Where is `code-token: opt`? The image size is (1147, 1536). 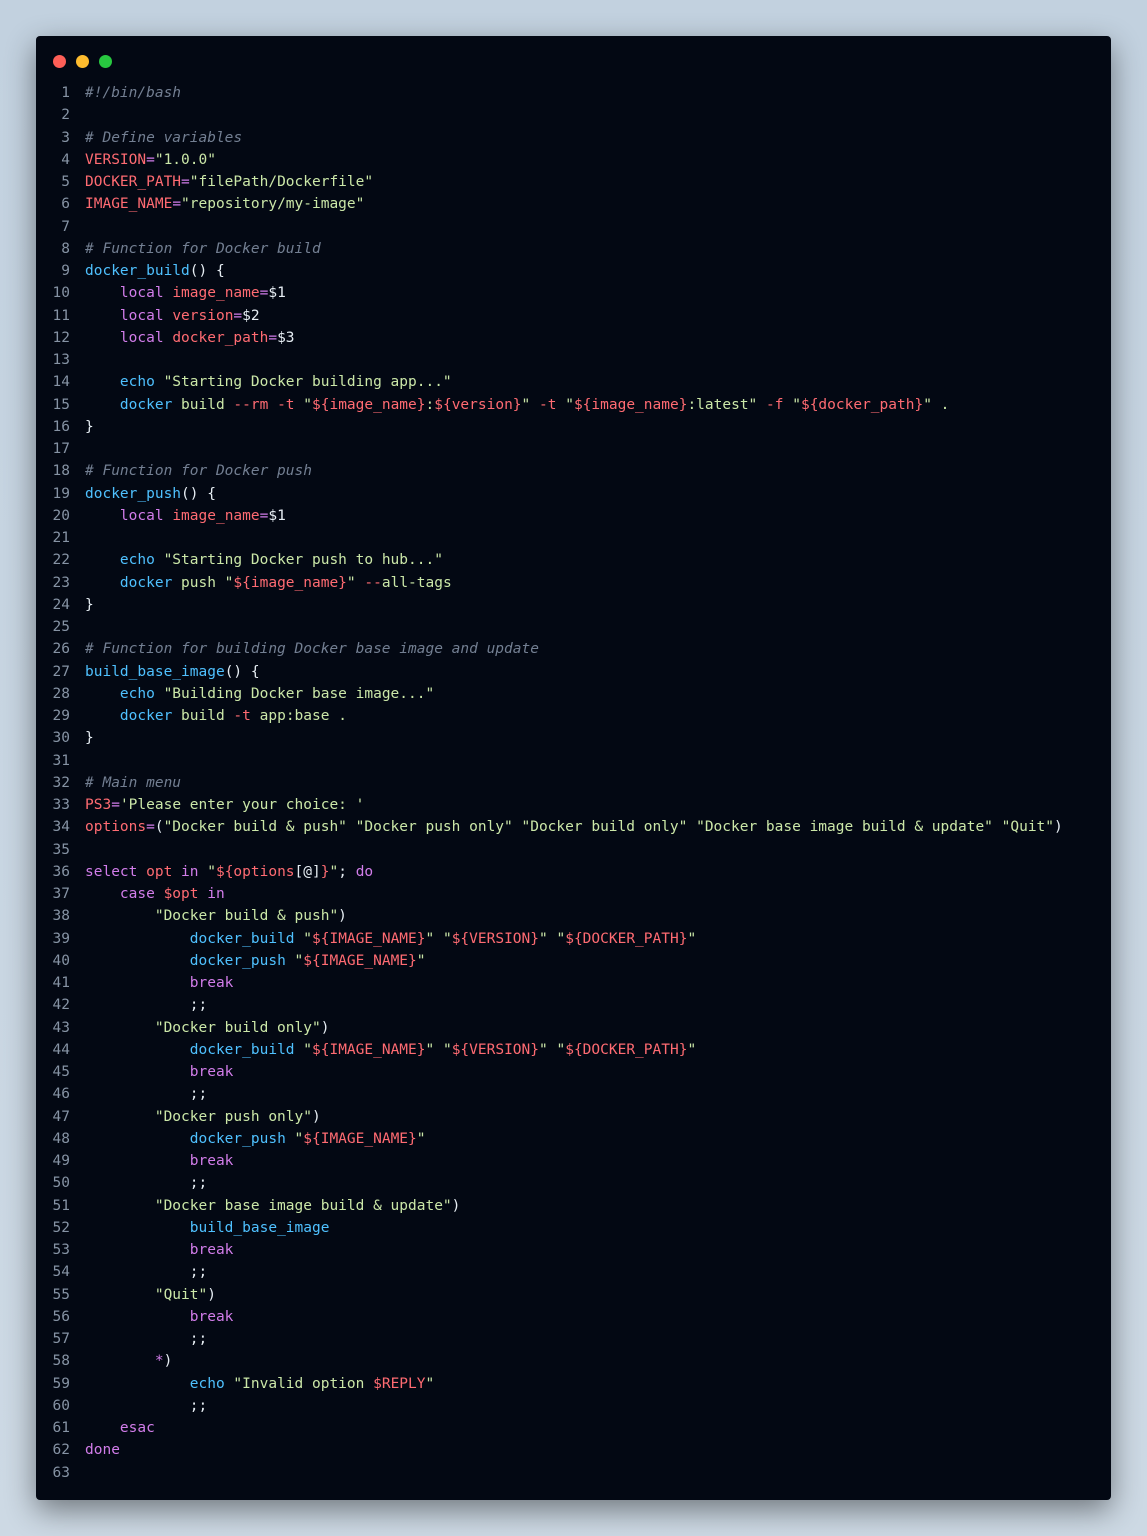
code-token: opt is located at coordinates (164, 871).